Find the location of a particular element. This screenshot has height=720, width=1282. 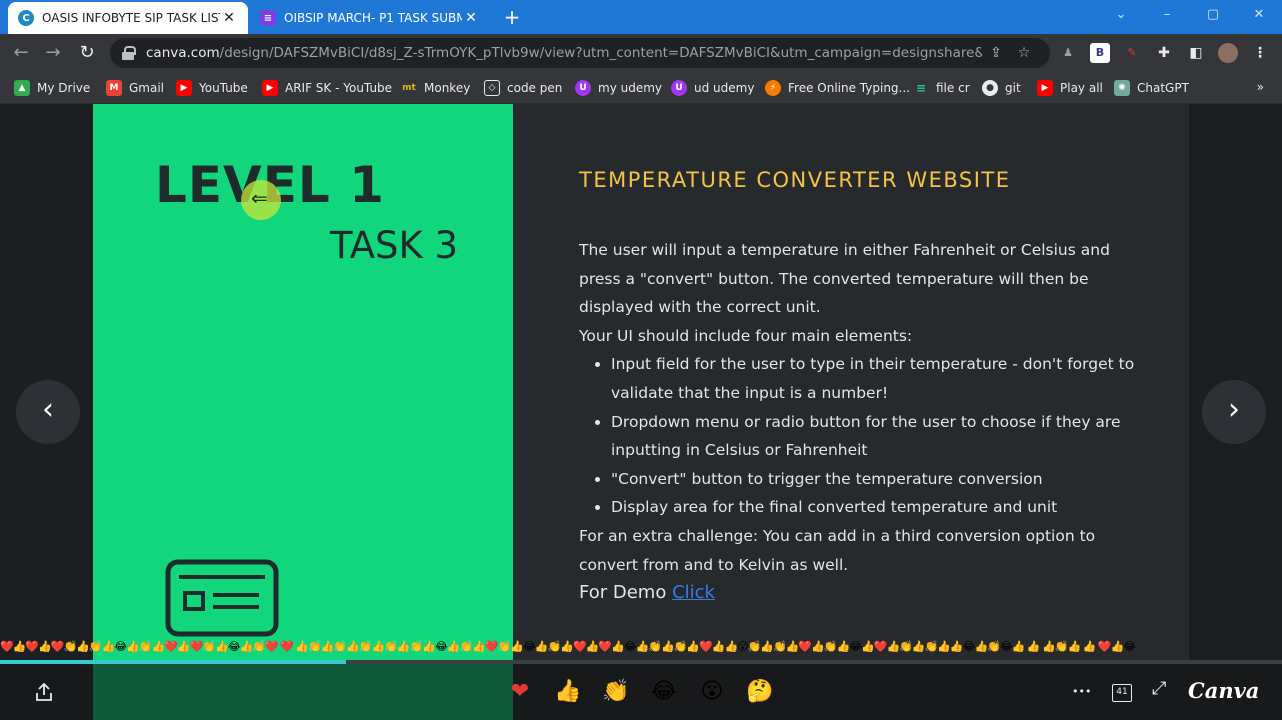

codepen-icon: ◇ is located at coordinates (492, 88).